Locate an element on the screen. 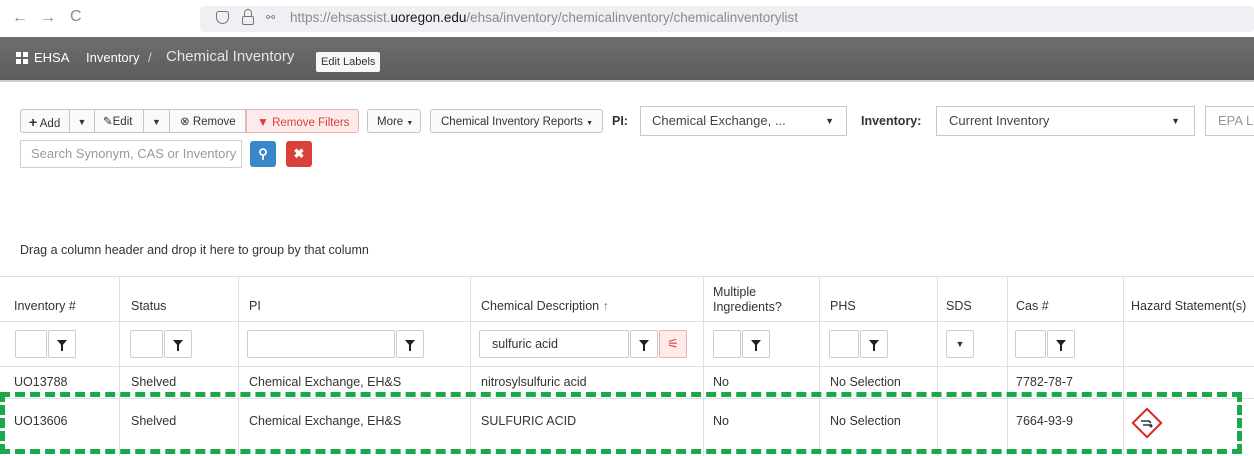 This screenshot has height=456, width=1254. filter-input-description: sulfuric acid is located at coordinates (554, 344).